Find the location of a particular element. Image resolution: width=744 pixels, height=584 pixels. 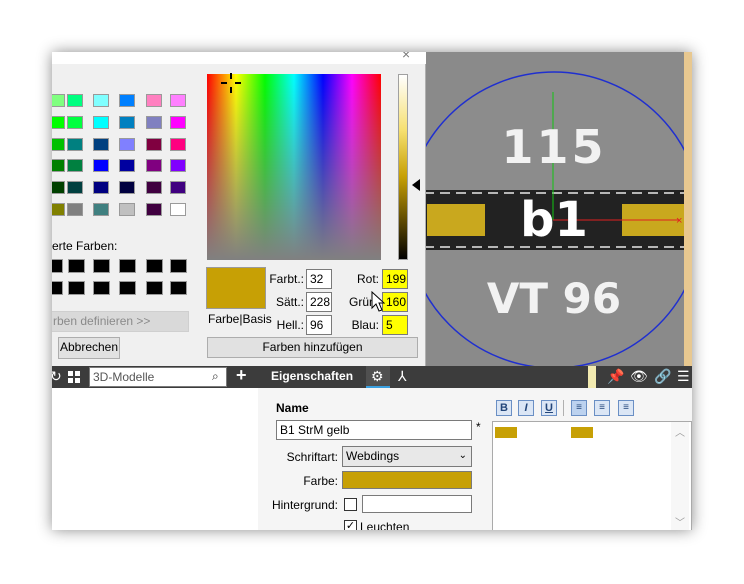

green-input: 160 is located at coordinates (395, 302).